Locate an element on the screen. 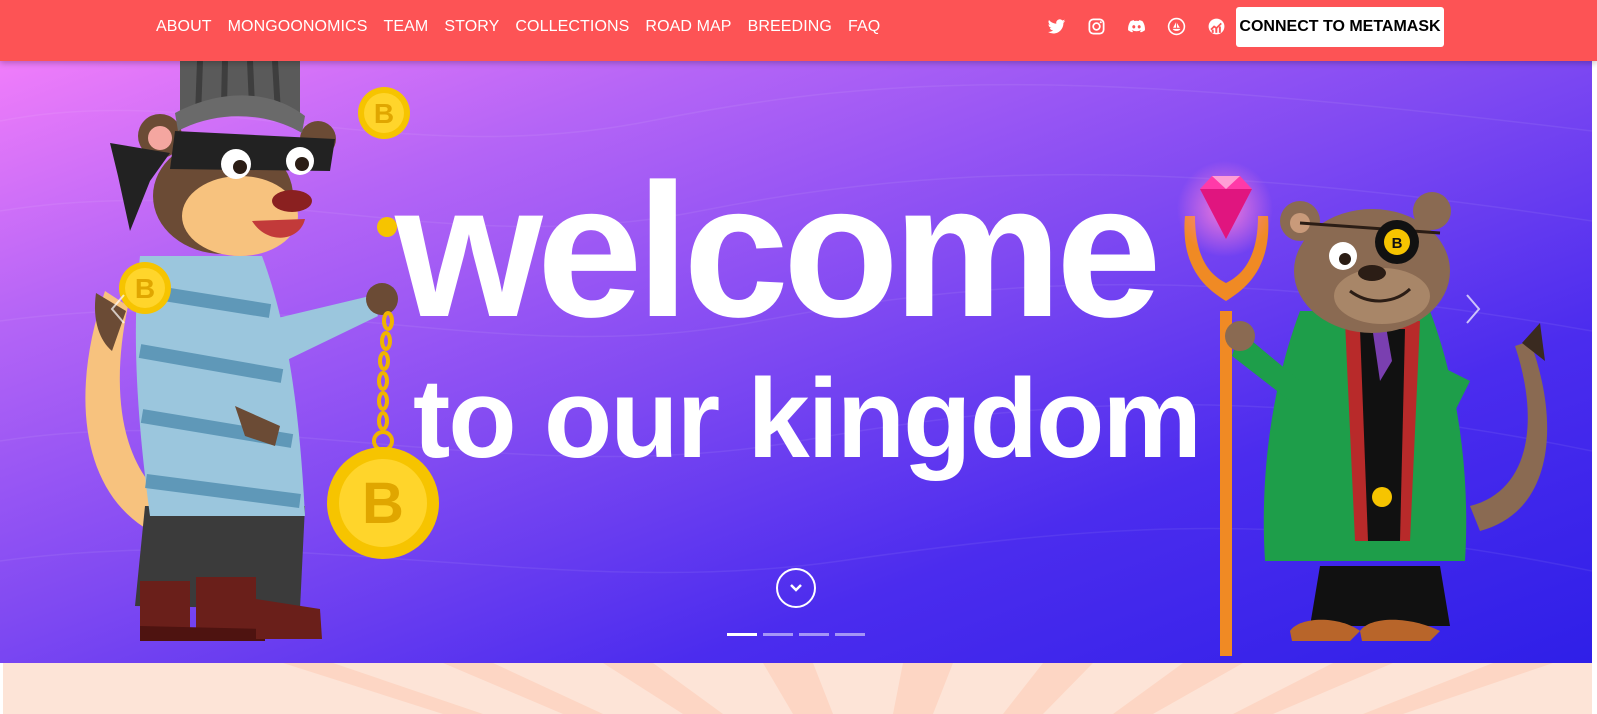 The width and height of the screenshot is (1597, 714). scroll-down-button is located at coordinates (796, 588).